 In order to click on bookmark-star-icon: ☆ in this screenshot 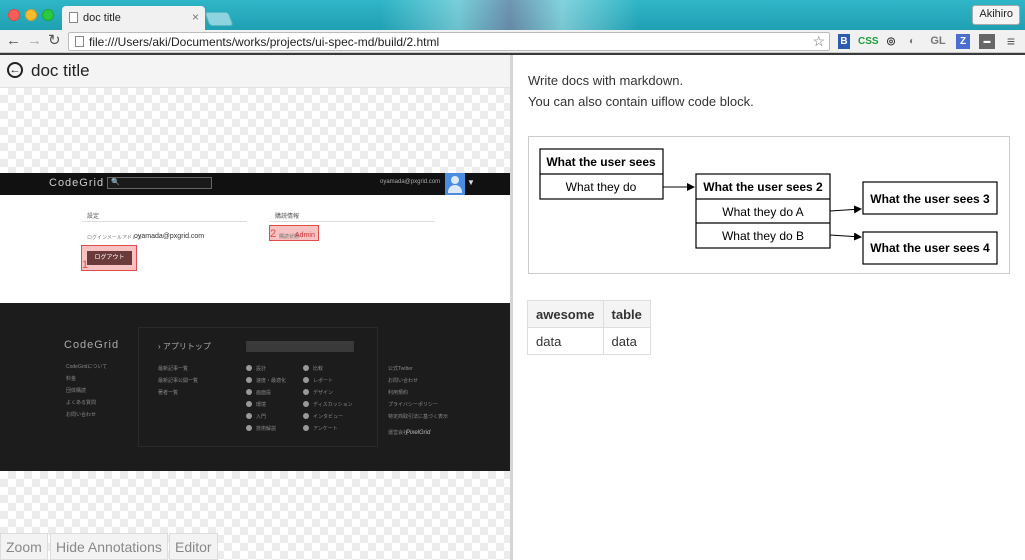, I will do `click(818, 41)`.